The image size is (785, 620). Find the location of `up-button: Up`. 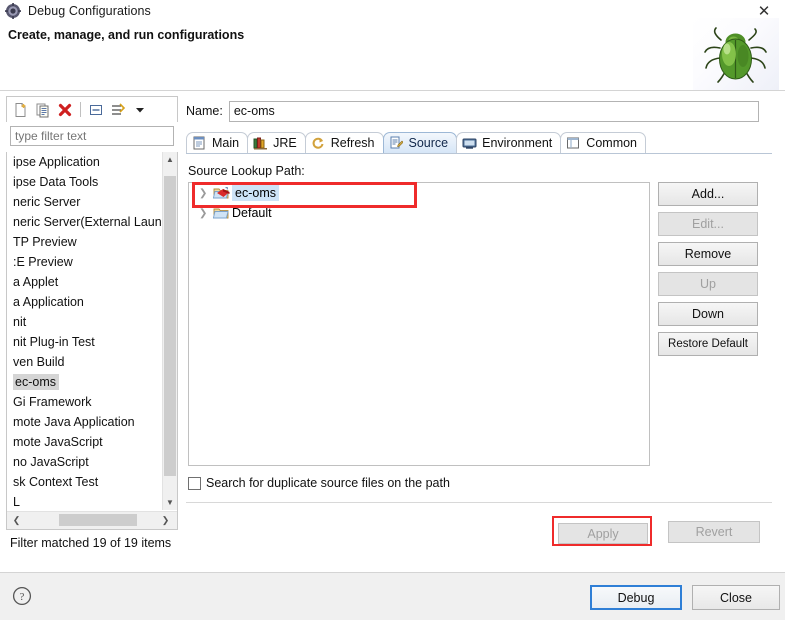

up-button: Up is located at coordinates (708, 284).